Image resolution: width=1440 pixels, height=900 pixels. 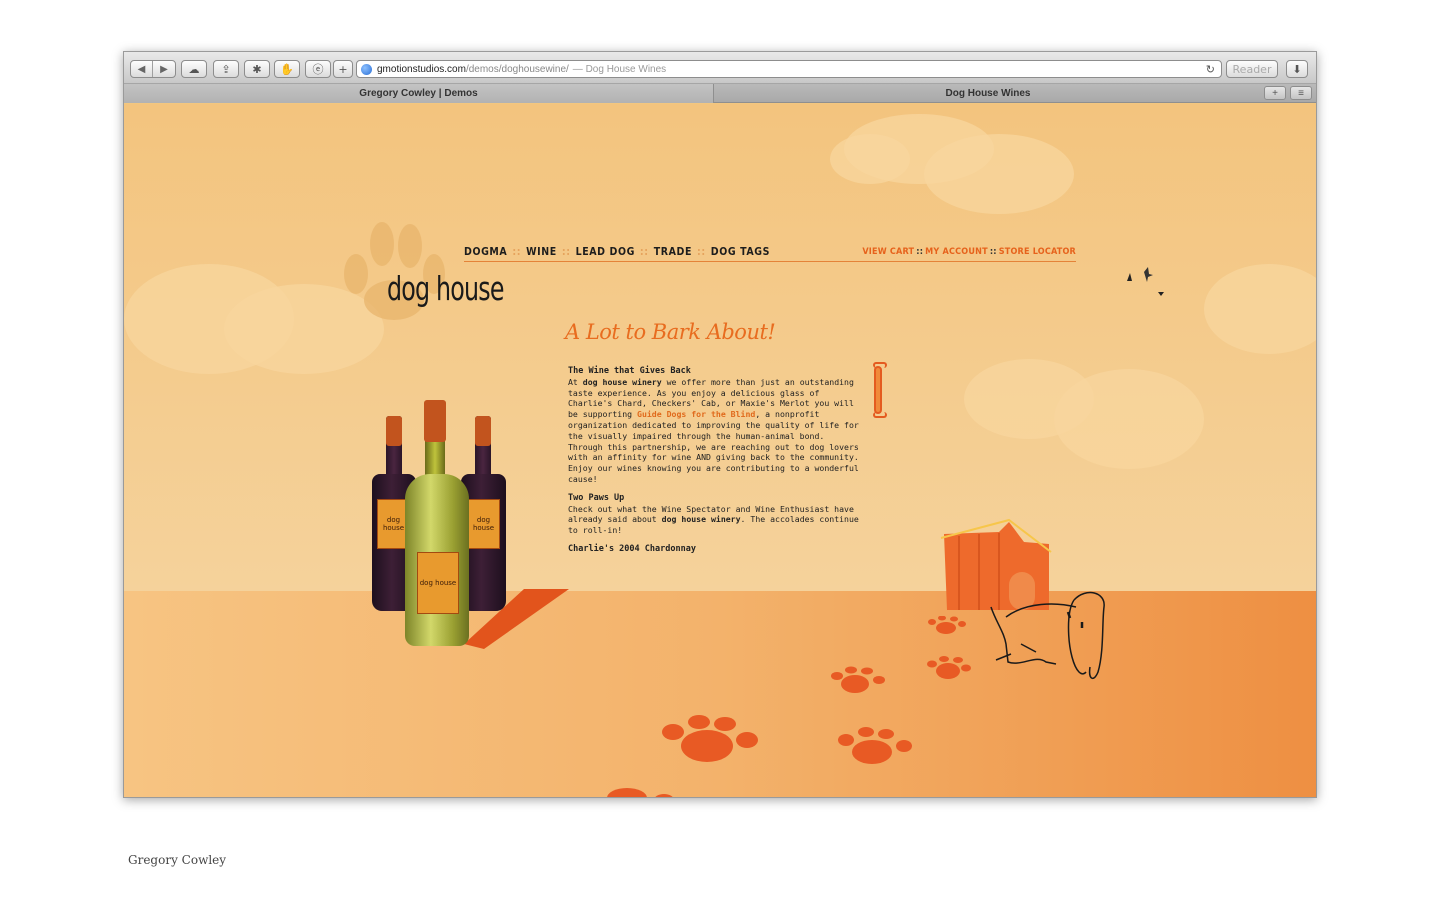 What do you see at coordinates (1252, 69) in the screenshot?
I see `reader-button: Reader` at bounding box center [1252, 69].